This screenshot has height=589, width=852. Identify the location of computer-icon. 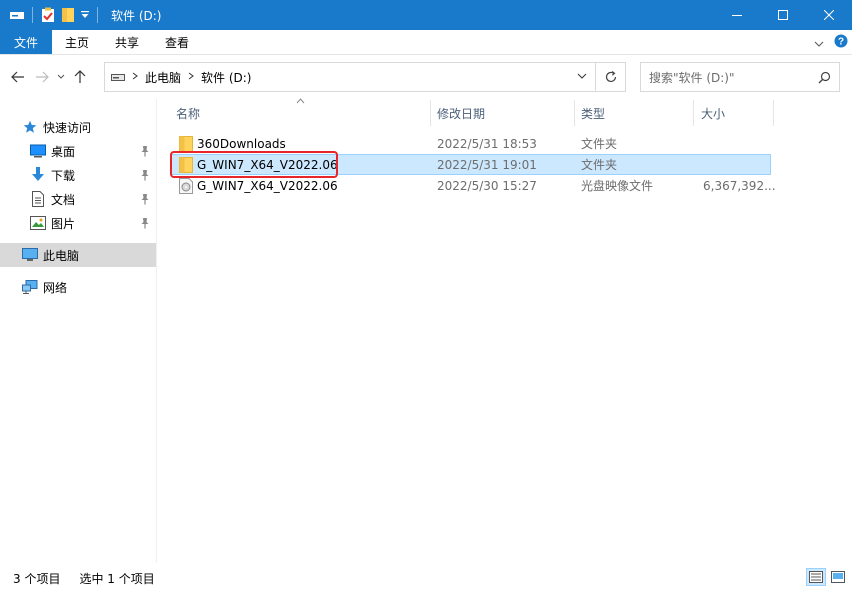
(30, 255).